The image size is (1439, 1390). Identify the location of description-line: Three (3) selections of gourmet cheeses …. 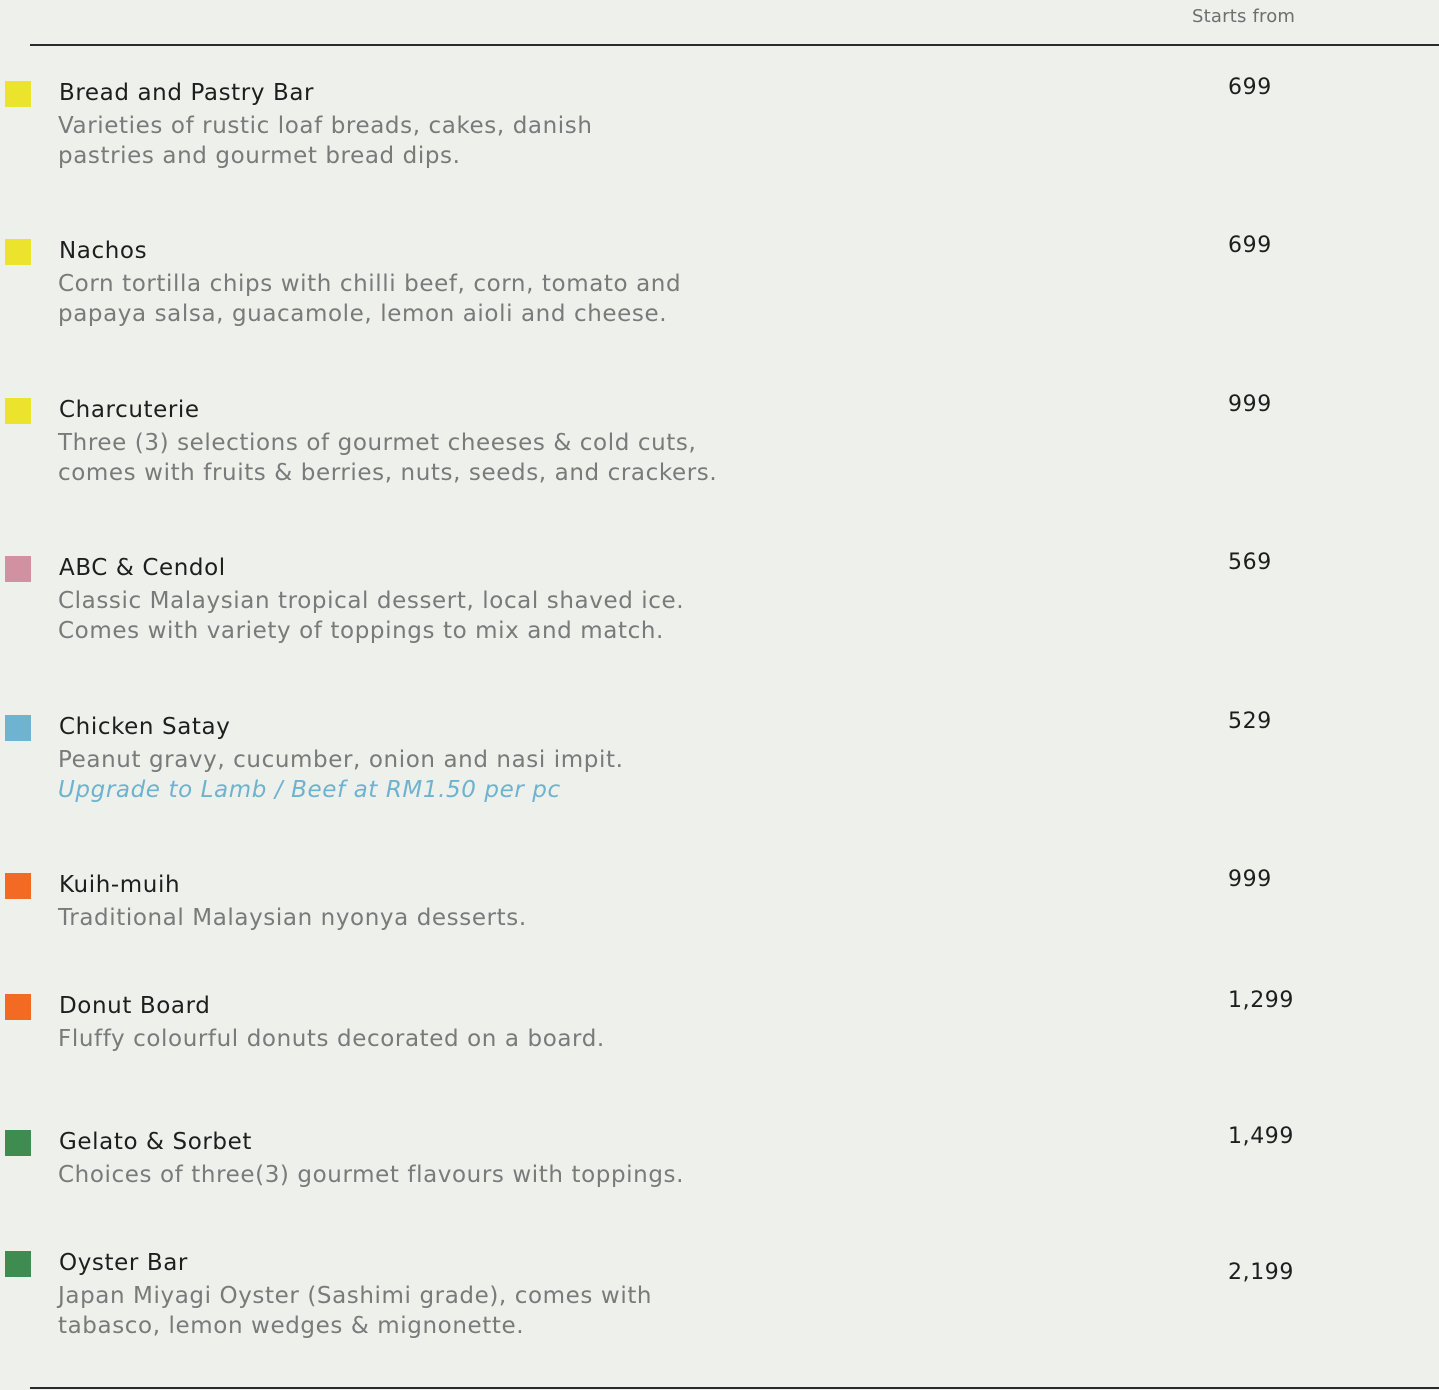
(377, 443).